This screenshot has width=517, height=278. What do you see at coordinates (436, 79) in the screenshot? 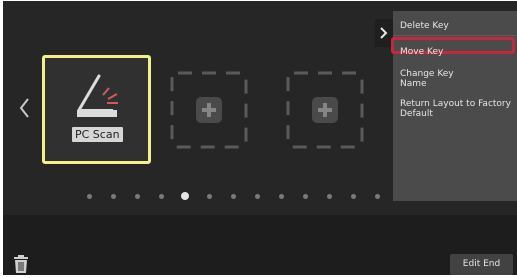
I see `change-key-name-item: Change Key Name` at bounding box center [436, 79].